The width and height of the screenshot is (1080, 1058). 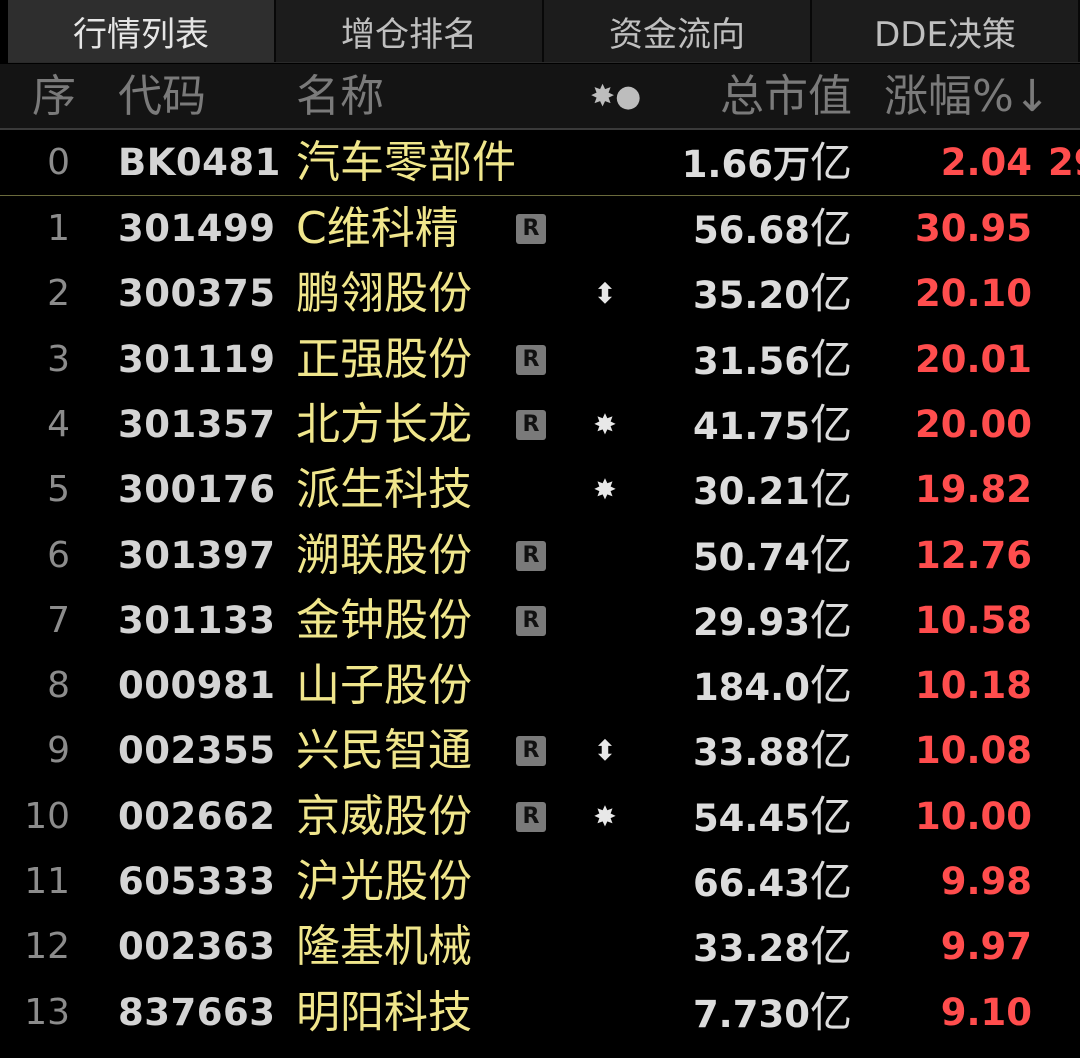 What do you see at coordinates (751, 883) in the screenshot?
I see `cap-number: 66.43` at bounding box center [751, 883].